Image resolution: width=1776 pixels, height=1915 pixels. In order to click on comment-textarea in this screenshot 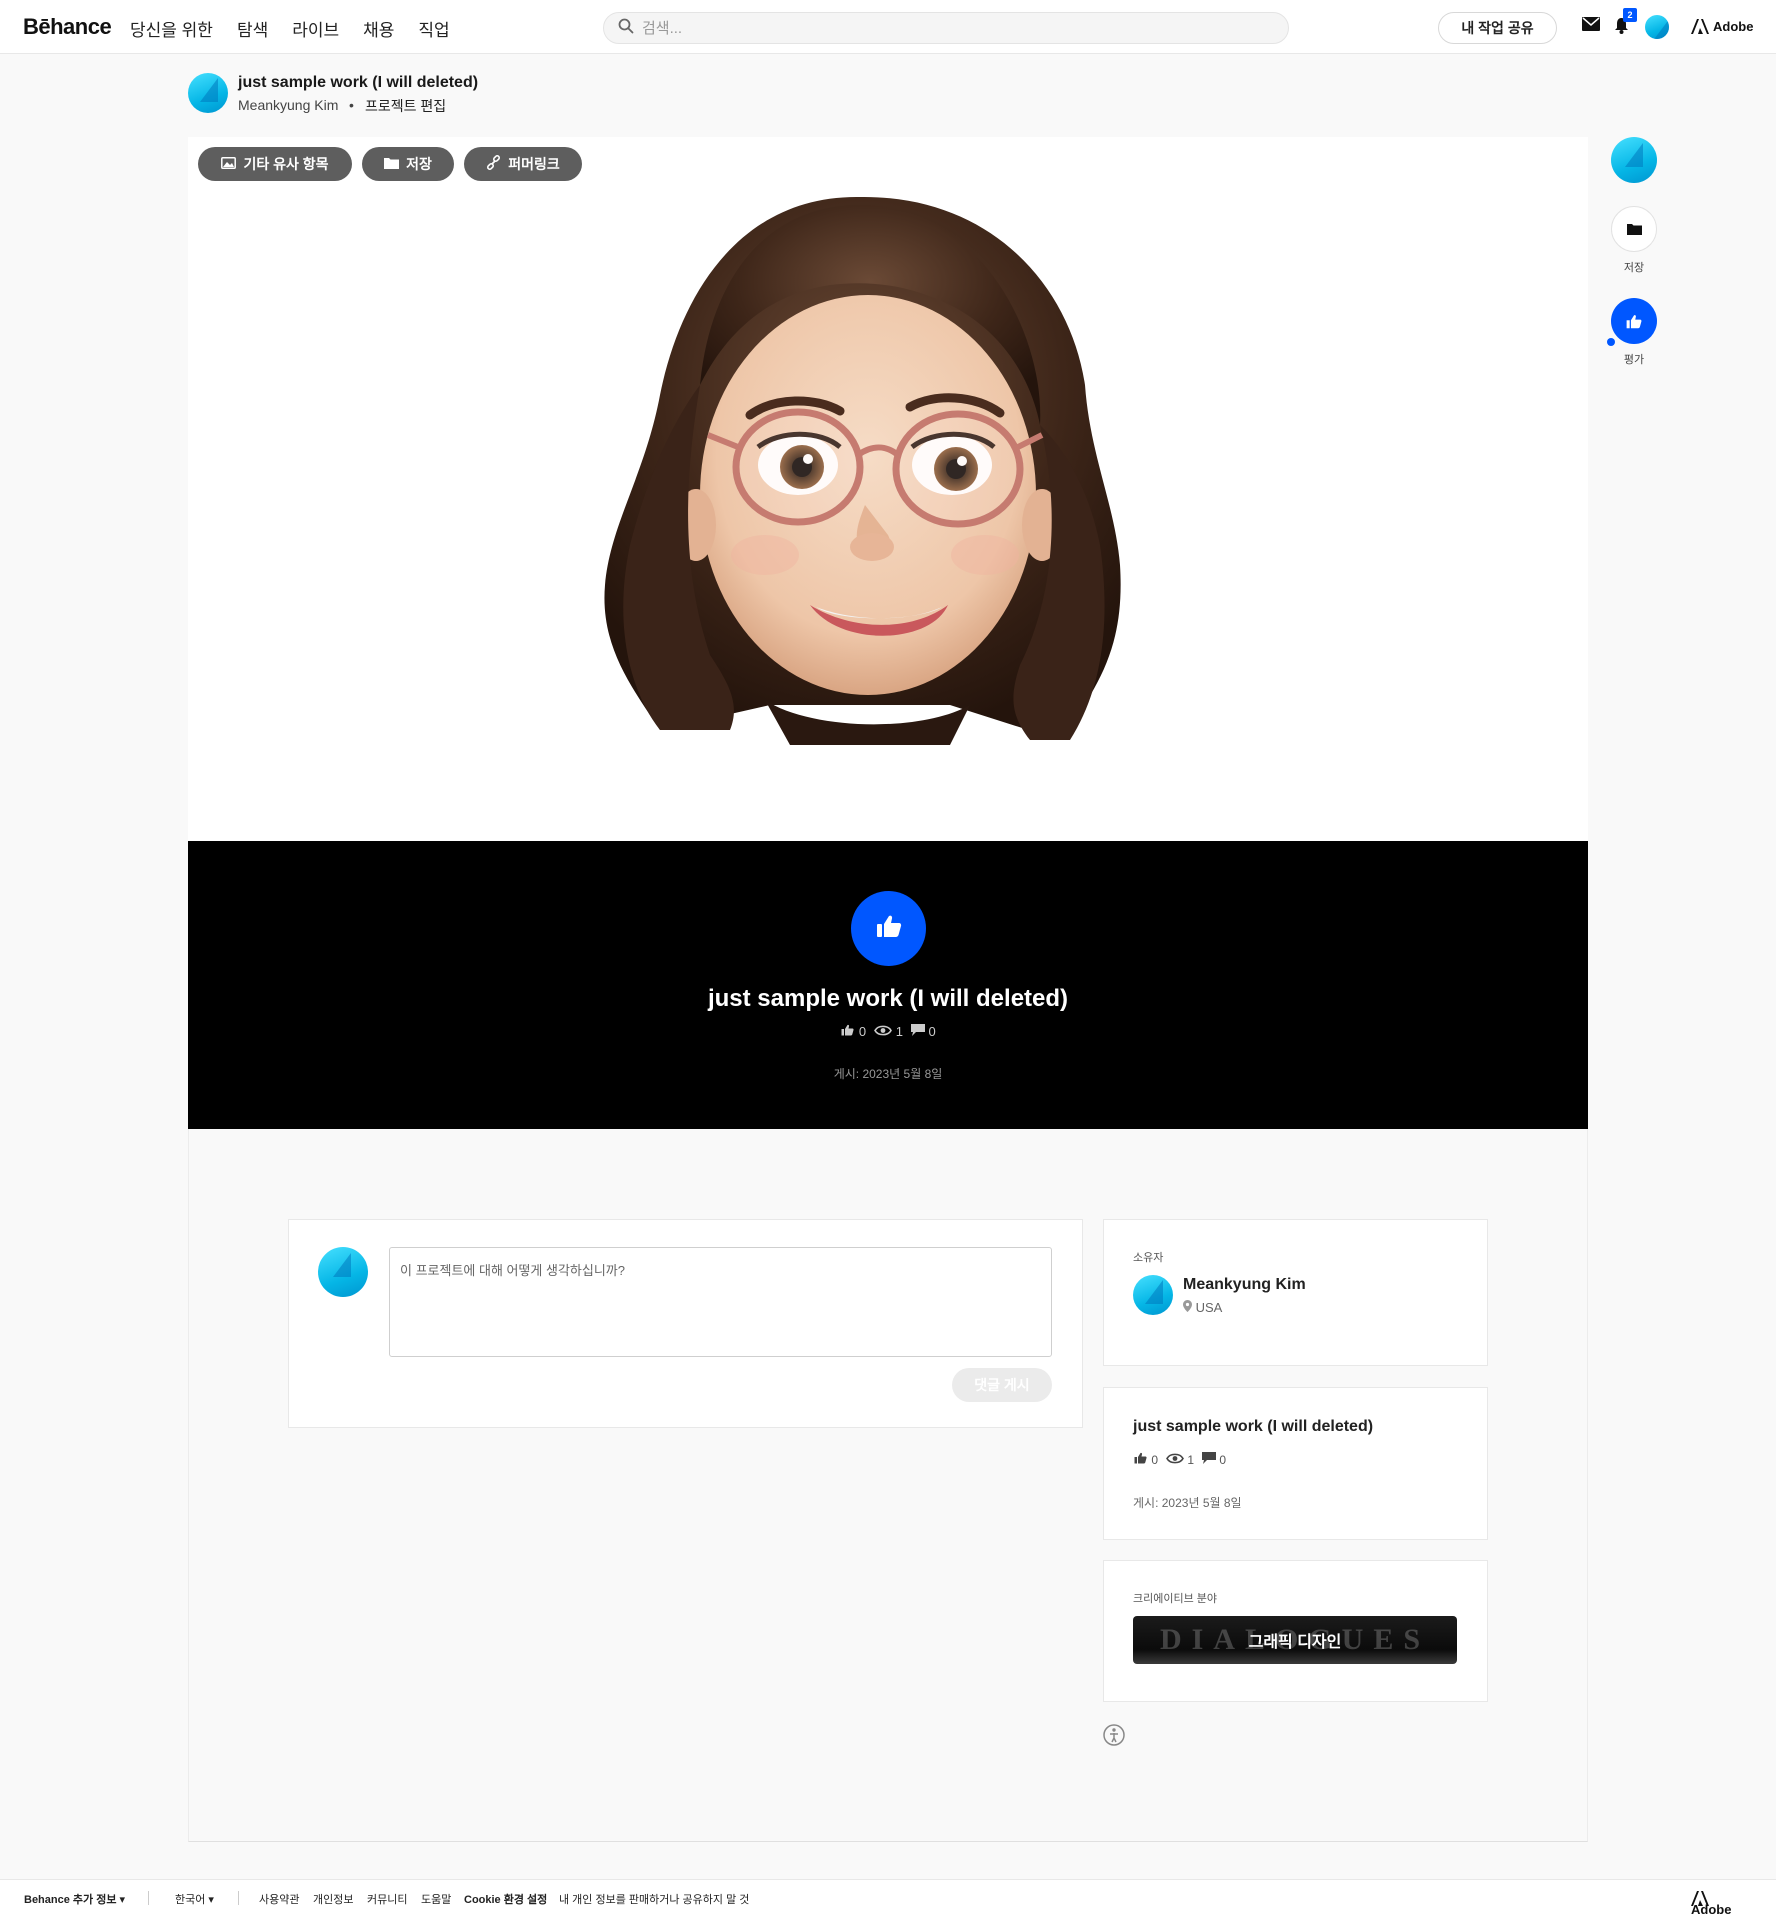, I will do `click(720, 1302)`.